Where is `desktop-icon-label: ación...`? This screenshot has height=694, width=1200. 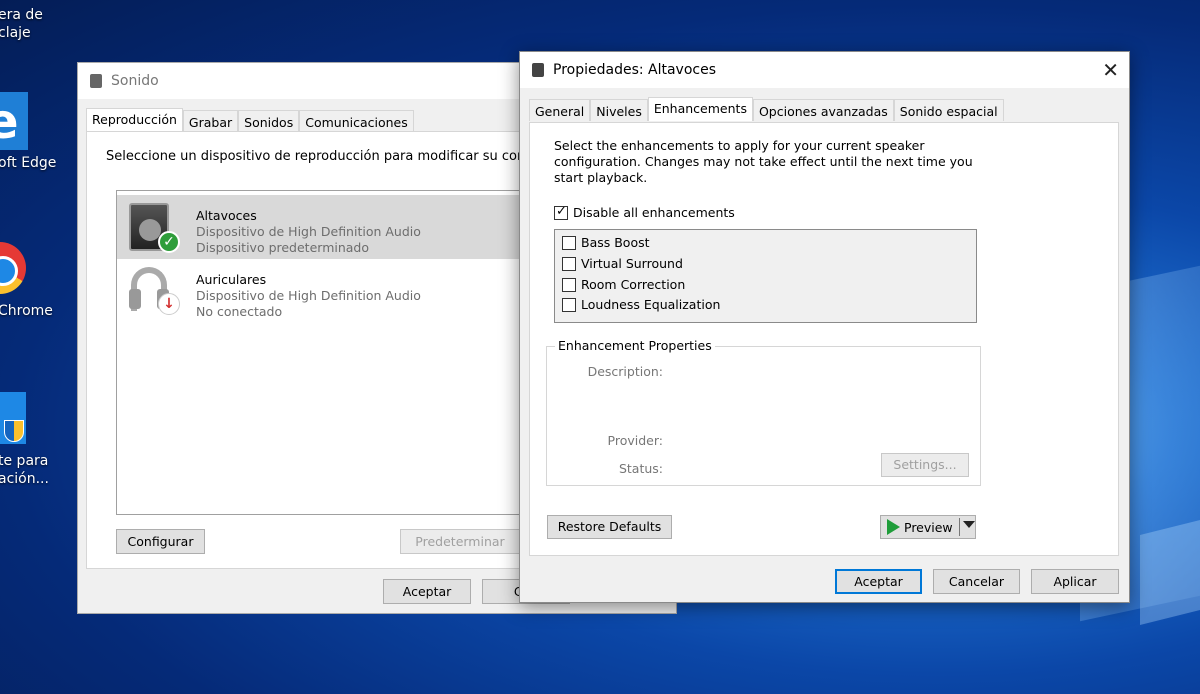
desktop-icon-label: ación... is located at coordinates (24, 479).